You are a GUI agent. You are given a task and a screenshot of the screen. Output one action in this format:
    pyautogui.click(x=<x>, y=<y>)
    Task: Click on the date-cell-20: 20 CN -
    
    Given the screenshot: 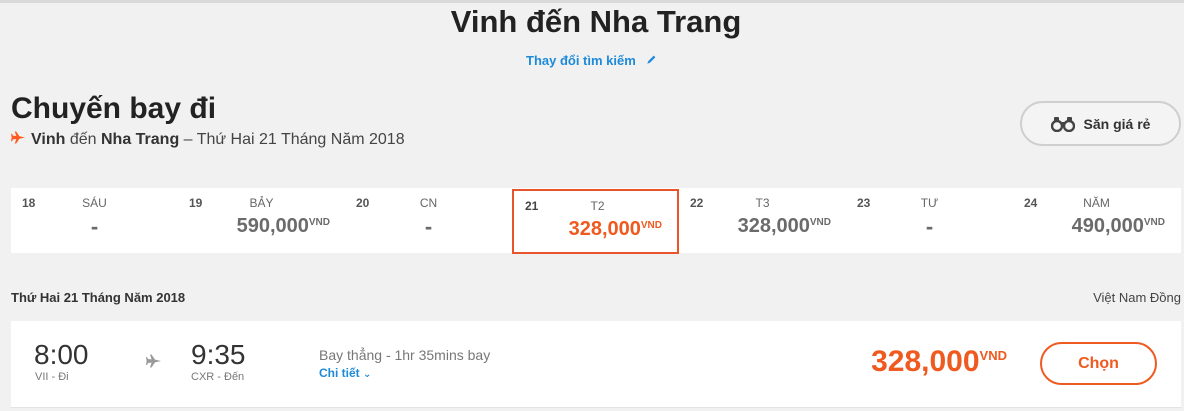 What is the action you would take?
    pyautogui.click(x=428, y=220)
    